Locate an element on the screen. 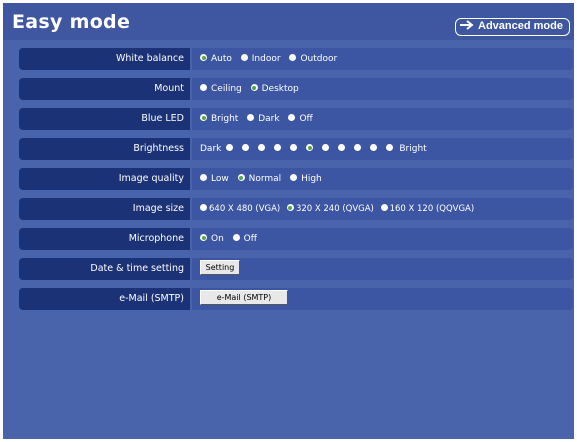 The width and height of the screenshot is (577, 442). brightness-bright-label: Bright is located at coordinates (413, 149).